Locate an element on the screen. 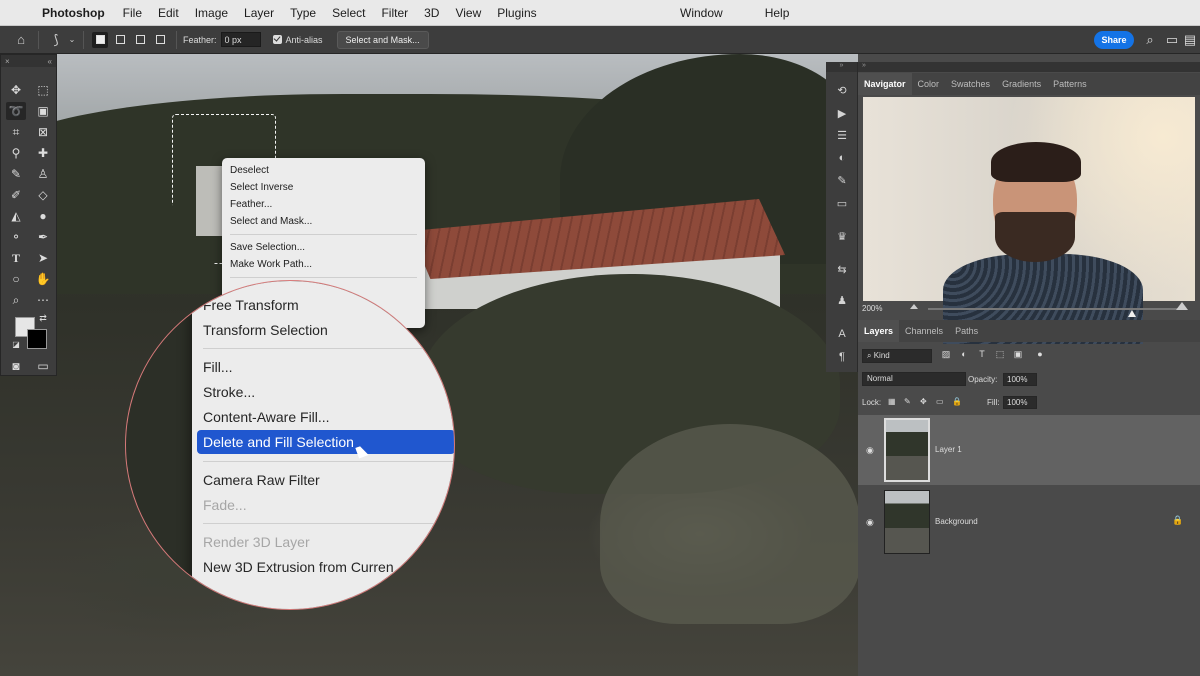 The height and width of the screenshot is (676, 1200). menu-item-deselect: Deselect is located at coordinates (323, 170).